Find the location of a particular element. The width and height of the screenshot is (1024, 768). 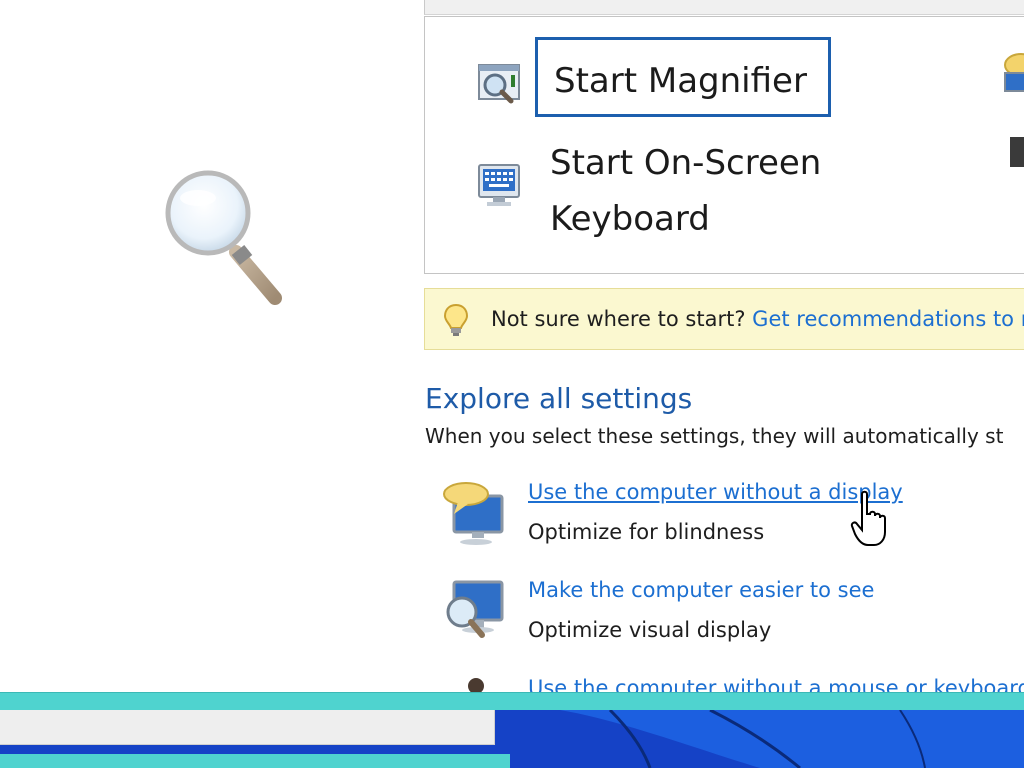

window-top-band is located at coordinates (724, 7).